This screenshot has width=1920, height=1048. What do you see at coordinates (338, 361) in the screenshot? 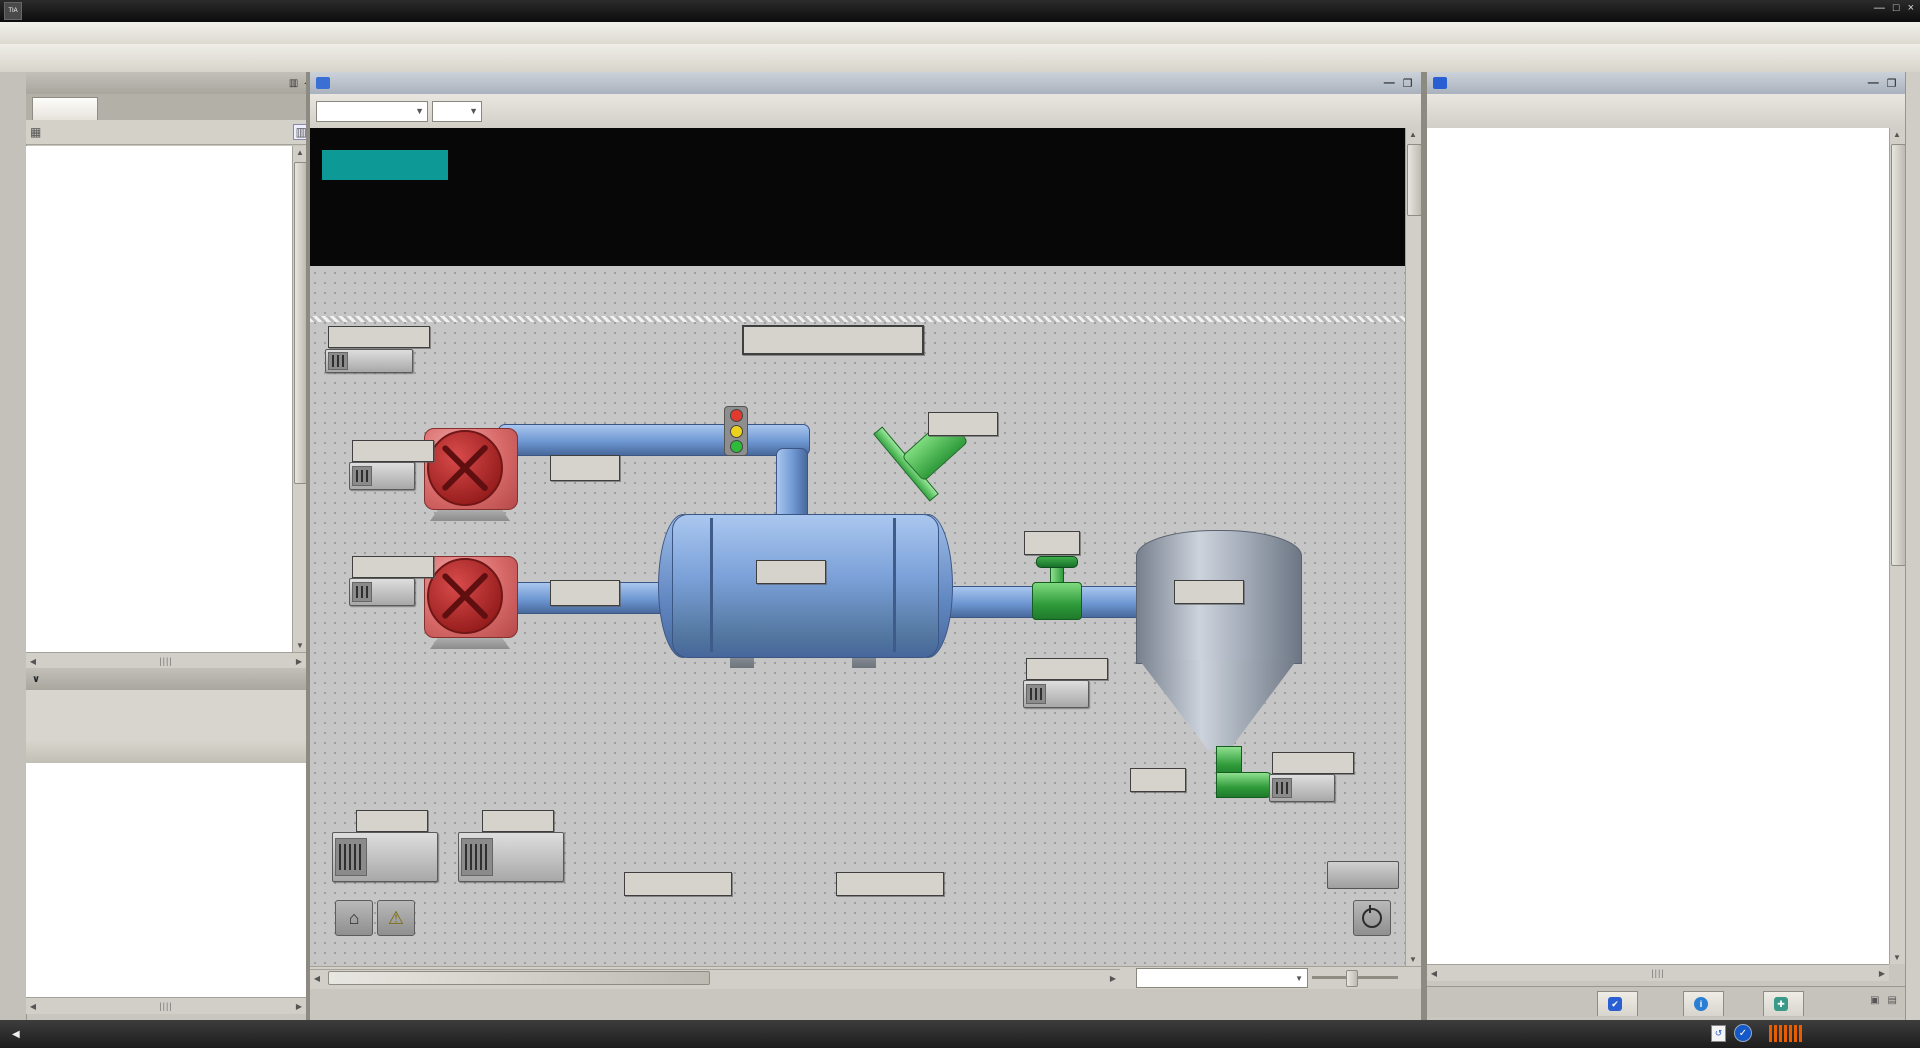
I see `switch-icon` at bounding box center [338, 361].